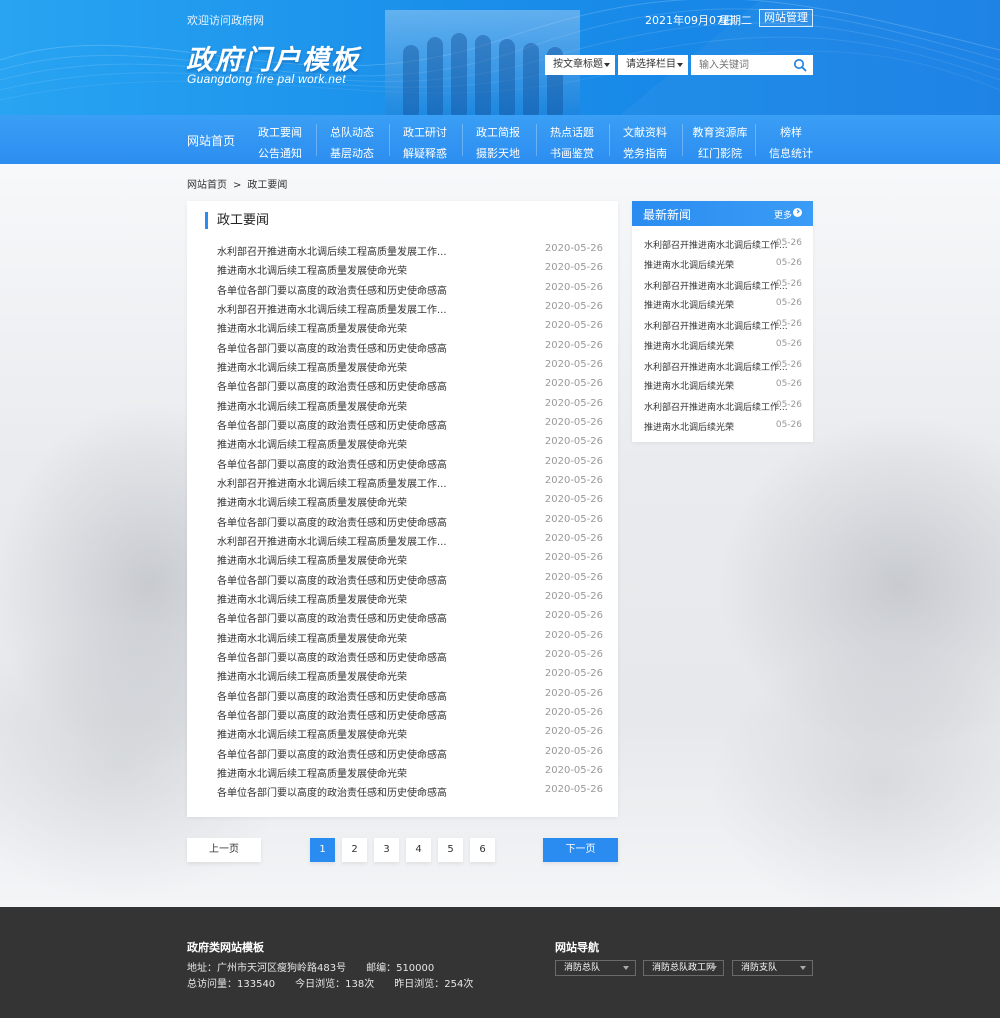  What do you see at coordinates (580, 850) in the screenshot?
I see `next-page-button: 下一页` at bounding box center [580, 850].